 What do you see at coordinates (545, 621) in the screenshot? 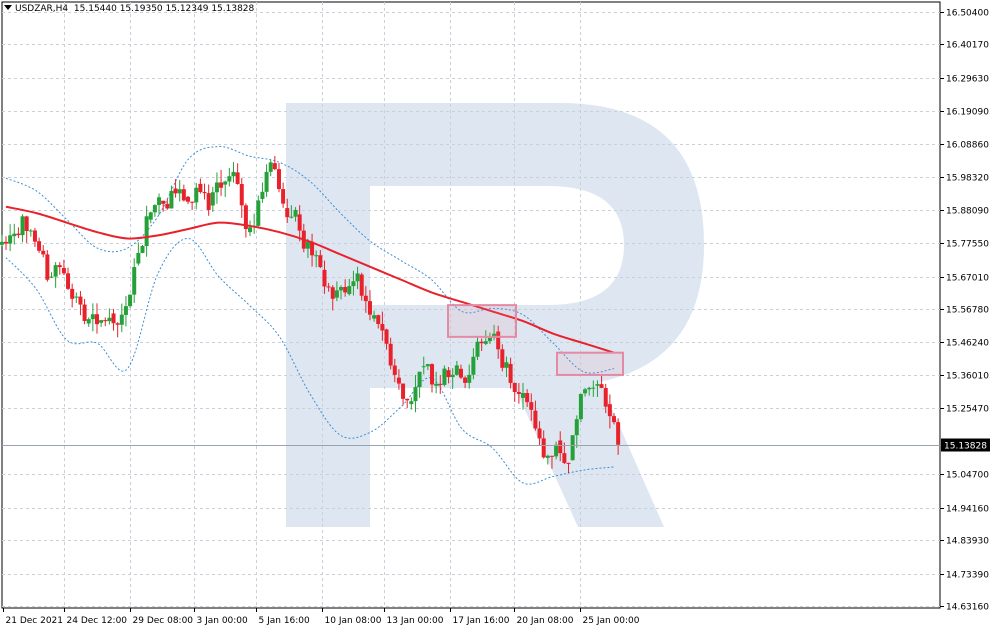
I see `x-tick-label: 20 Jan 08:00` at bounding box center [545, 621].